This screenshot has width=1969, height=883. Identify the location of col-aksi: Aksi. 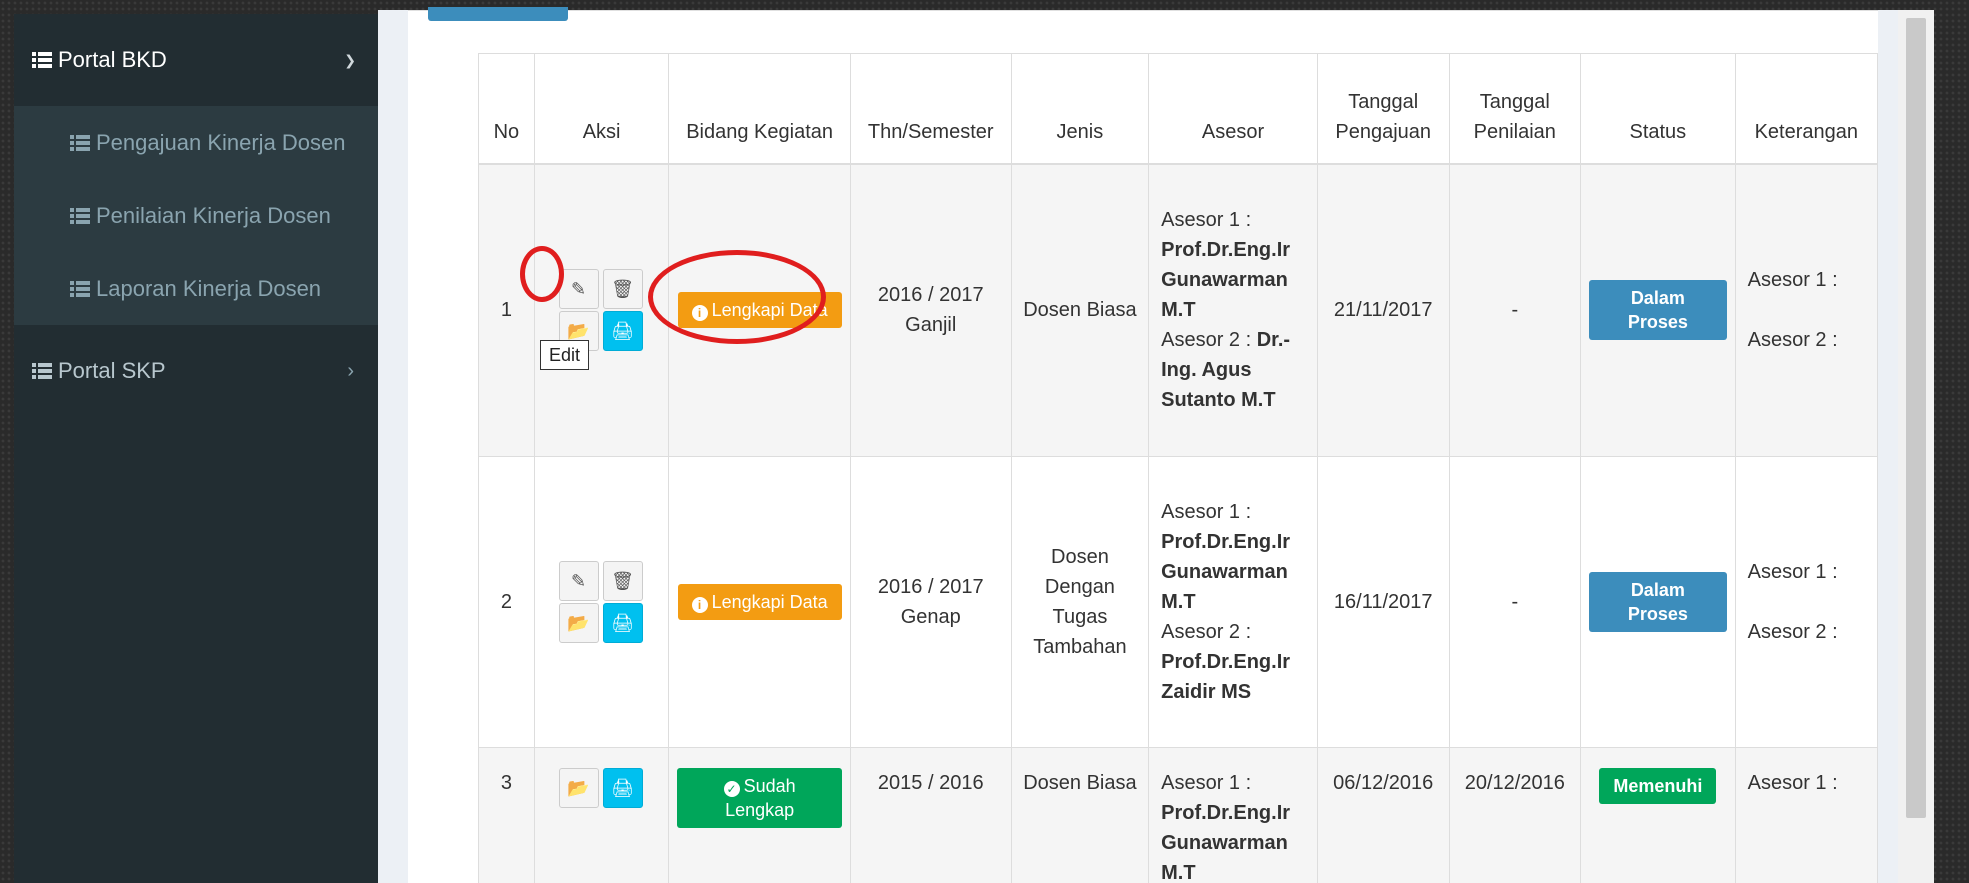
(601, 109).